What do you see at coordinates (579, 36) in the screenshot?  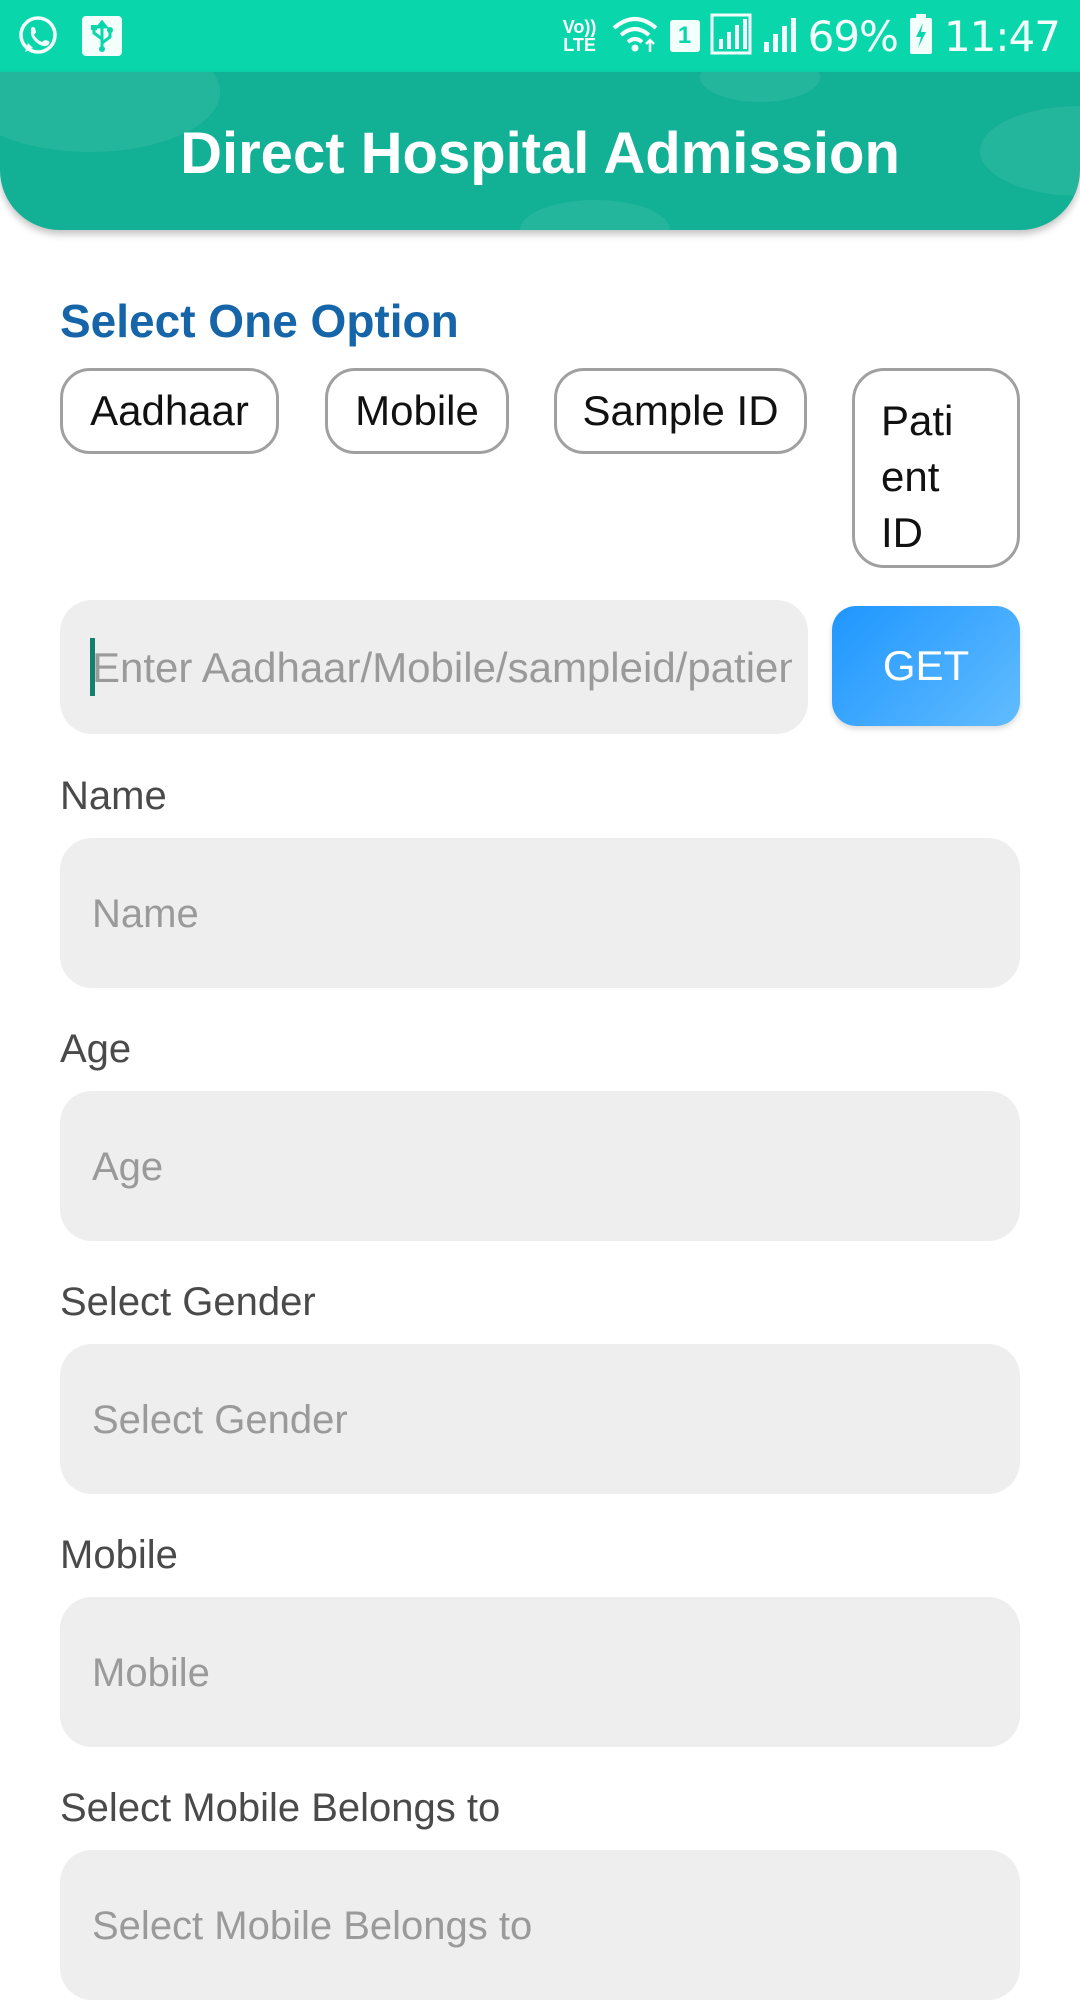 I see `volte-icon: Vo)) LTE` at bounding box center [579, 36].